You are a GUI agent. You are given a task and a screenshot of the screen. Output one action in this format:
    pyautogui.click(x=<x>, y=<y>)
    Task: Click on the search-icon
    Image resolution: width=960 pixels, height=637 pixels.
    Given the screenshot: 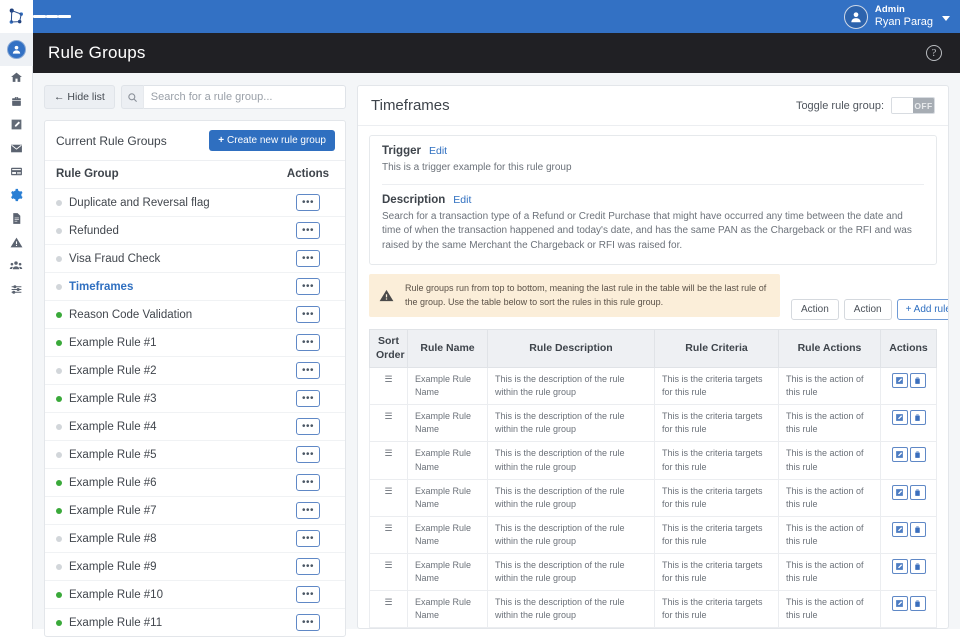 What is the action you would take?
    pyautogui.click(x=131, y=97)
    